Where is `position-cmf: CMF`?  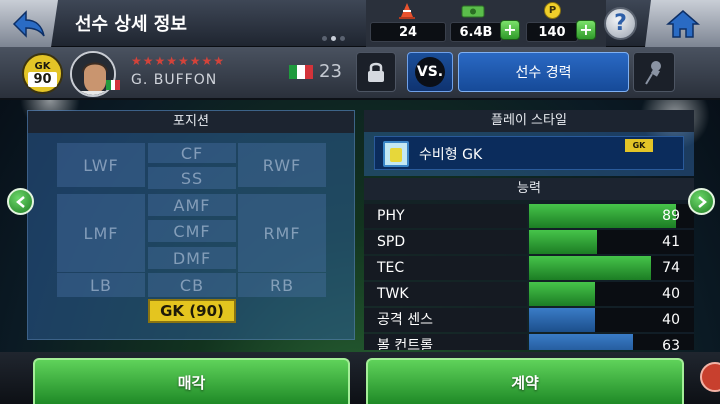 position-cmf: CMF is located at coordinates (192, 231).